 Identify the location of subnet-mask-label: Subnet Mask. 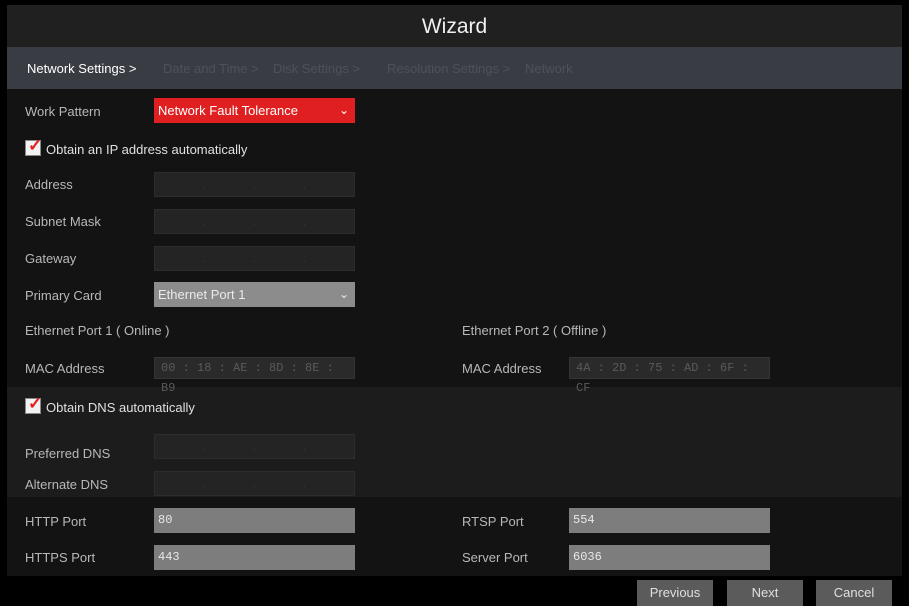
(63, 221).